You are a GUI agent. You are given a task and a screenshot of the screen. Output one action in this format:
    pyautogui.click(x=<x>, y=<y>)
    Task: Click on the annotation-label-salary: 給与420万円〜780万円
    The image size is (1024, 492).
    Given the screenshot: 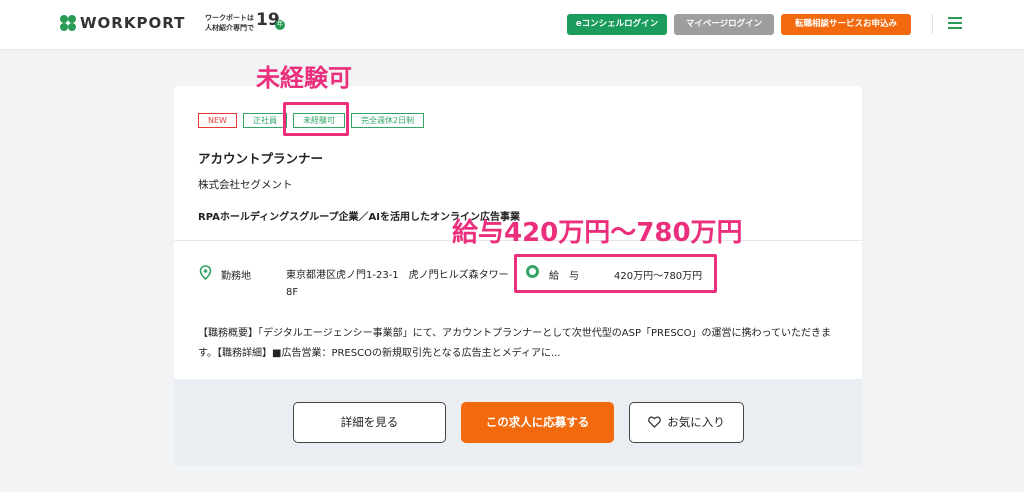 What is the action you would take?
    pyautogui.click(x=597, y=233)
    